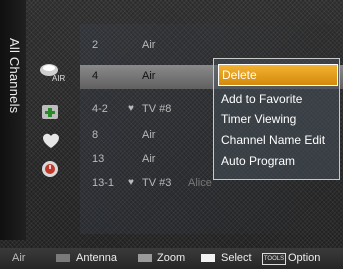 This screenshot has width=343, height=269. I want to click on menu-item-auto-program: Auto Program, so click(277, 161).